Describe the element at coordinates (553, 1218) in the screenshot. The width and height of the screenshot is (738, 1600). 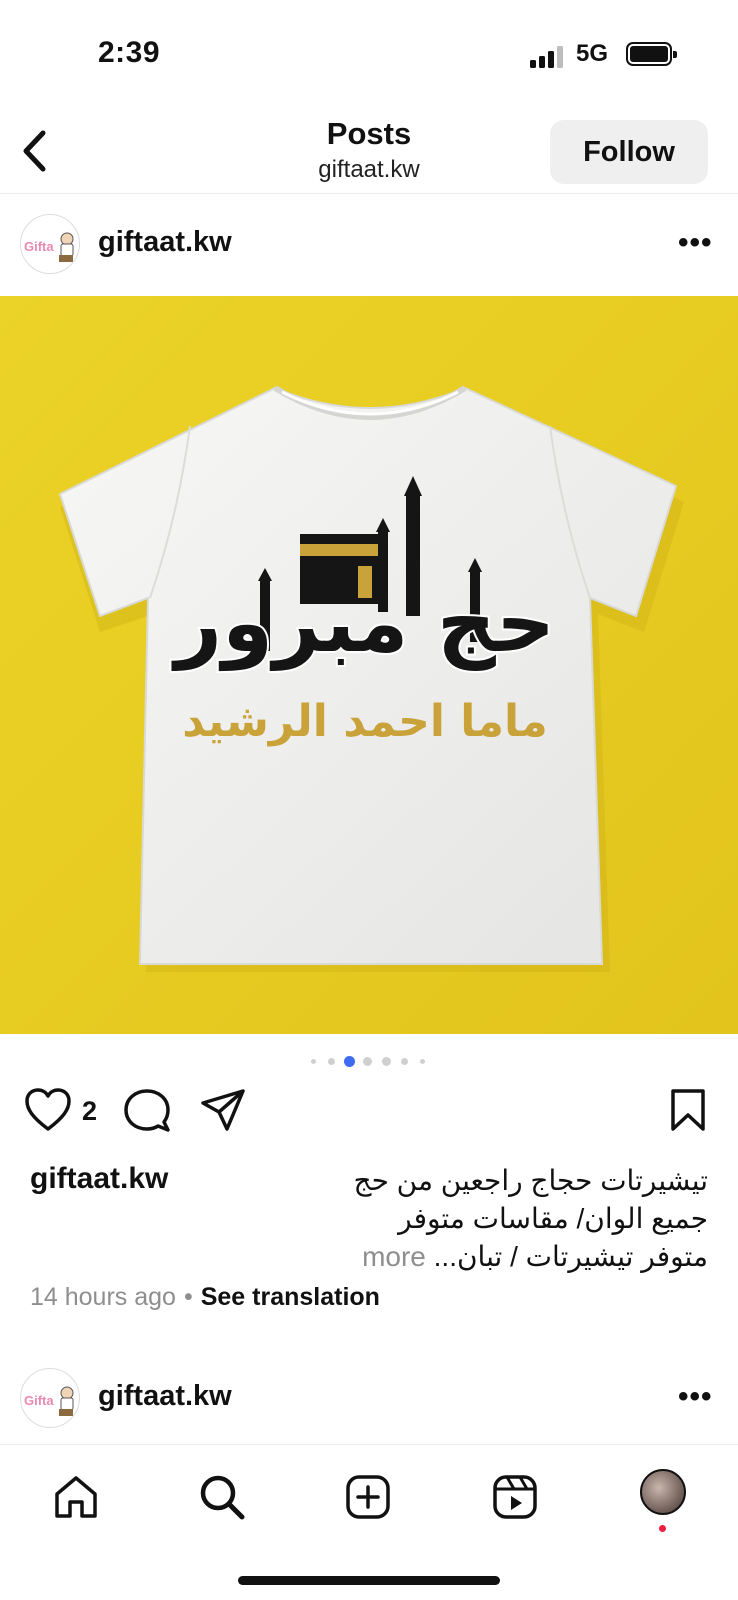
I see `caption-line-2: جميع الوان/ مقاسات متوفر` at that location.